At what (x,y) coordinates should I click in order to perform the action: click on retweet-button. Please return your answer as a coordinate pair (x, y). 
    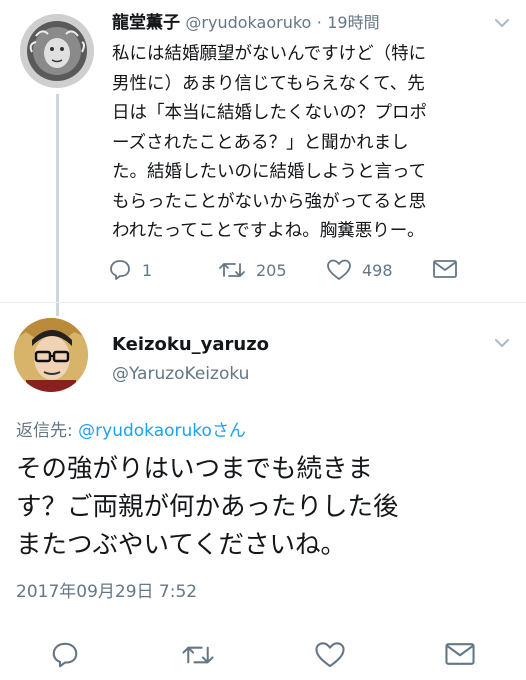
    Looking at the image, I should click on (198, 657).